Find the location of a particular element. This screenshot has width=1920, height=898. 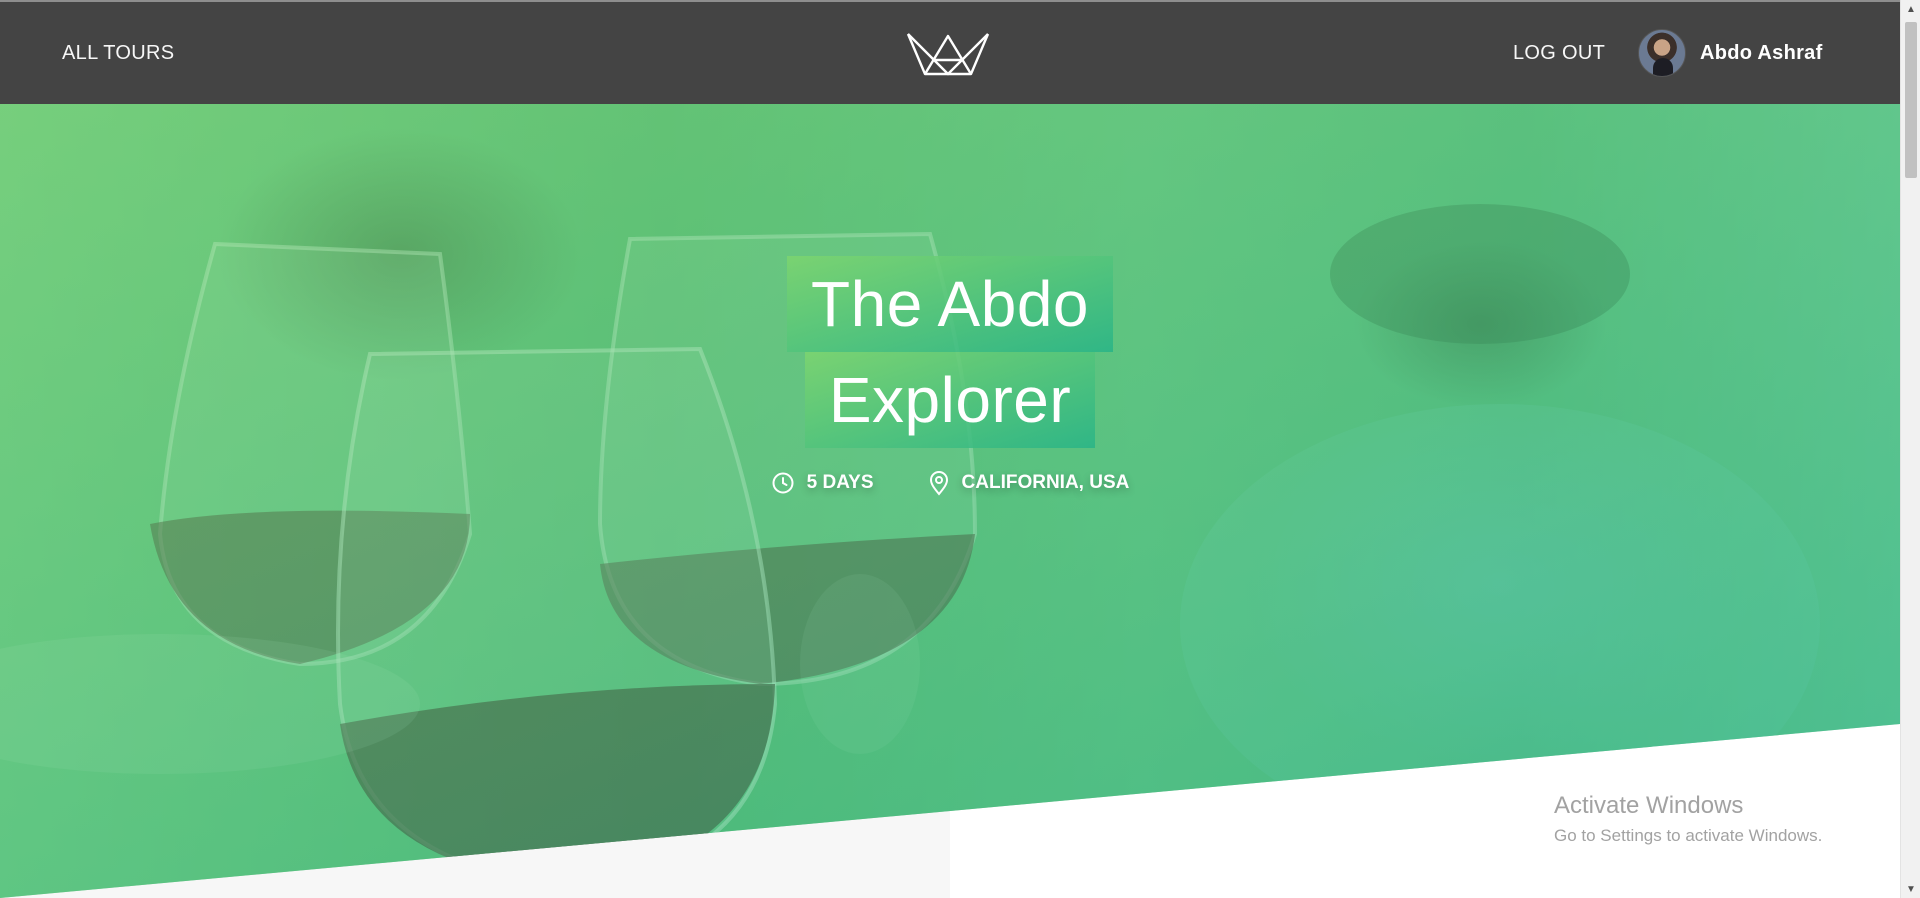

avatar is located at coordinates (1662, 53).